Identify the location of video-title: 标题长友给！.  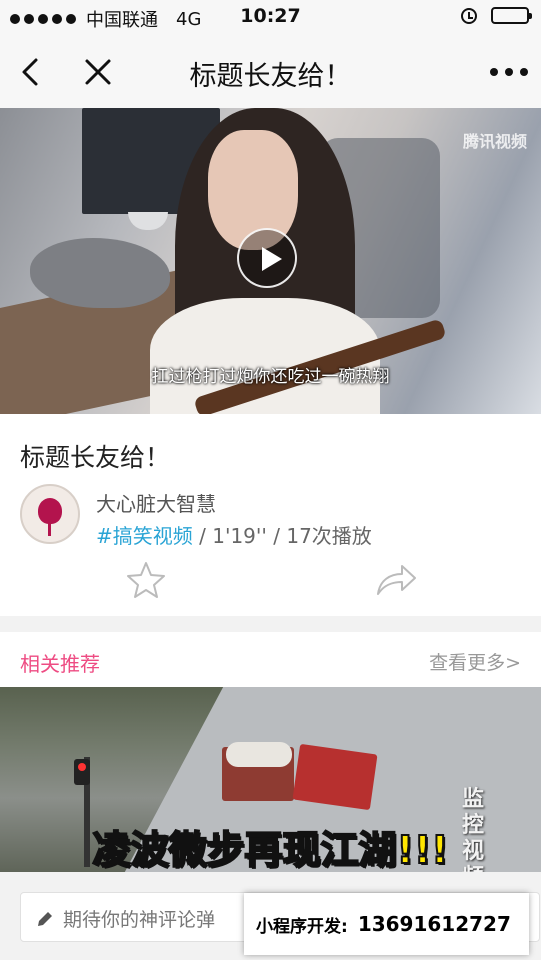
(95, 457).